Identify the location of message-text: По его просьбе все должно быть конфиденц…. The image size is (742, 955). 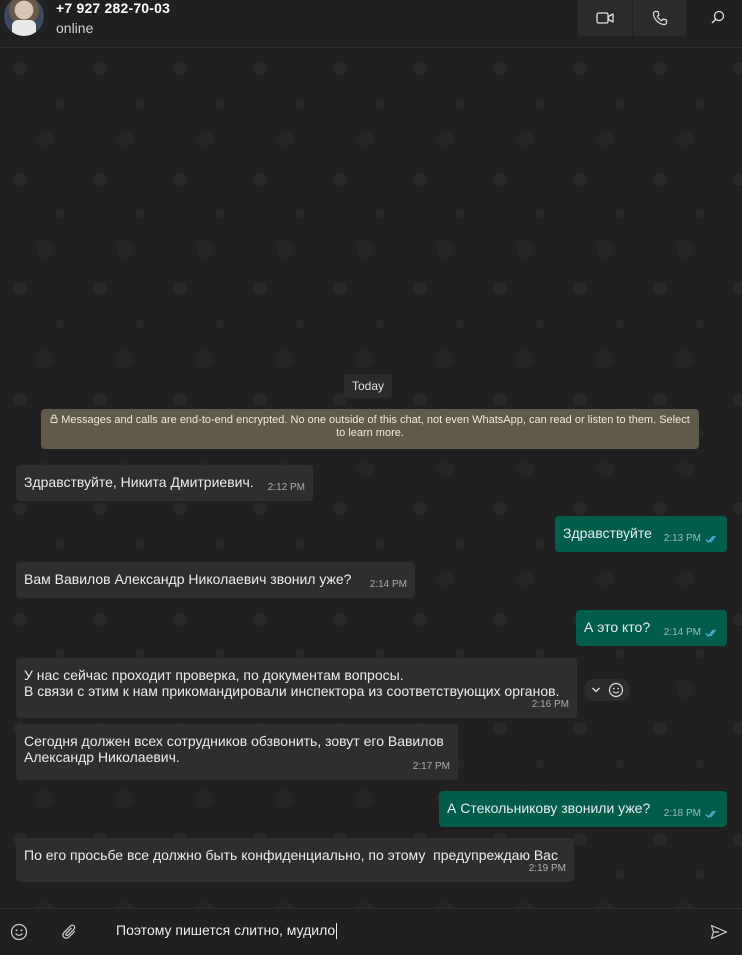
(291, 855).